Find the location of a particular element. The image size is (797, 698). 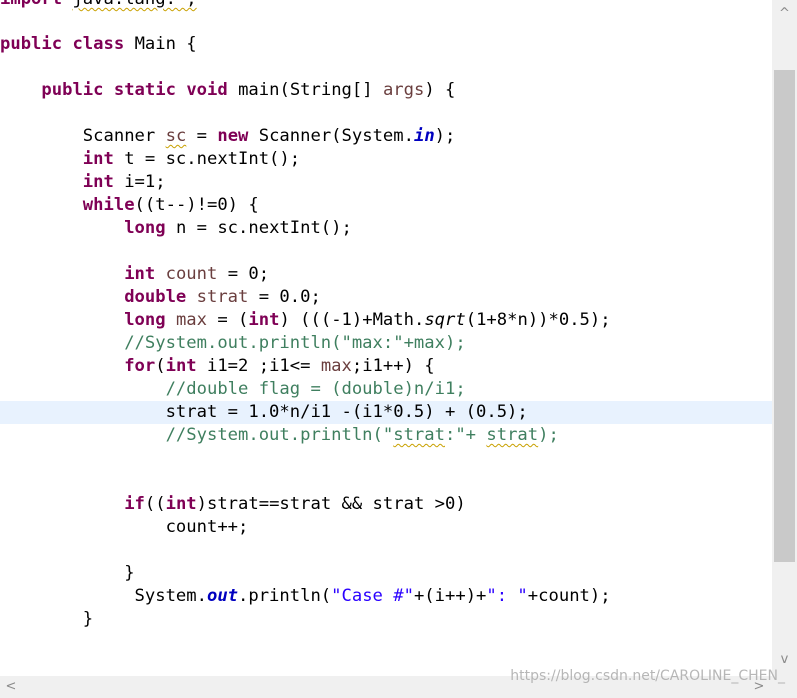

code-line-main: public static void main(String[] args) { is located at coordinates (248, 90).